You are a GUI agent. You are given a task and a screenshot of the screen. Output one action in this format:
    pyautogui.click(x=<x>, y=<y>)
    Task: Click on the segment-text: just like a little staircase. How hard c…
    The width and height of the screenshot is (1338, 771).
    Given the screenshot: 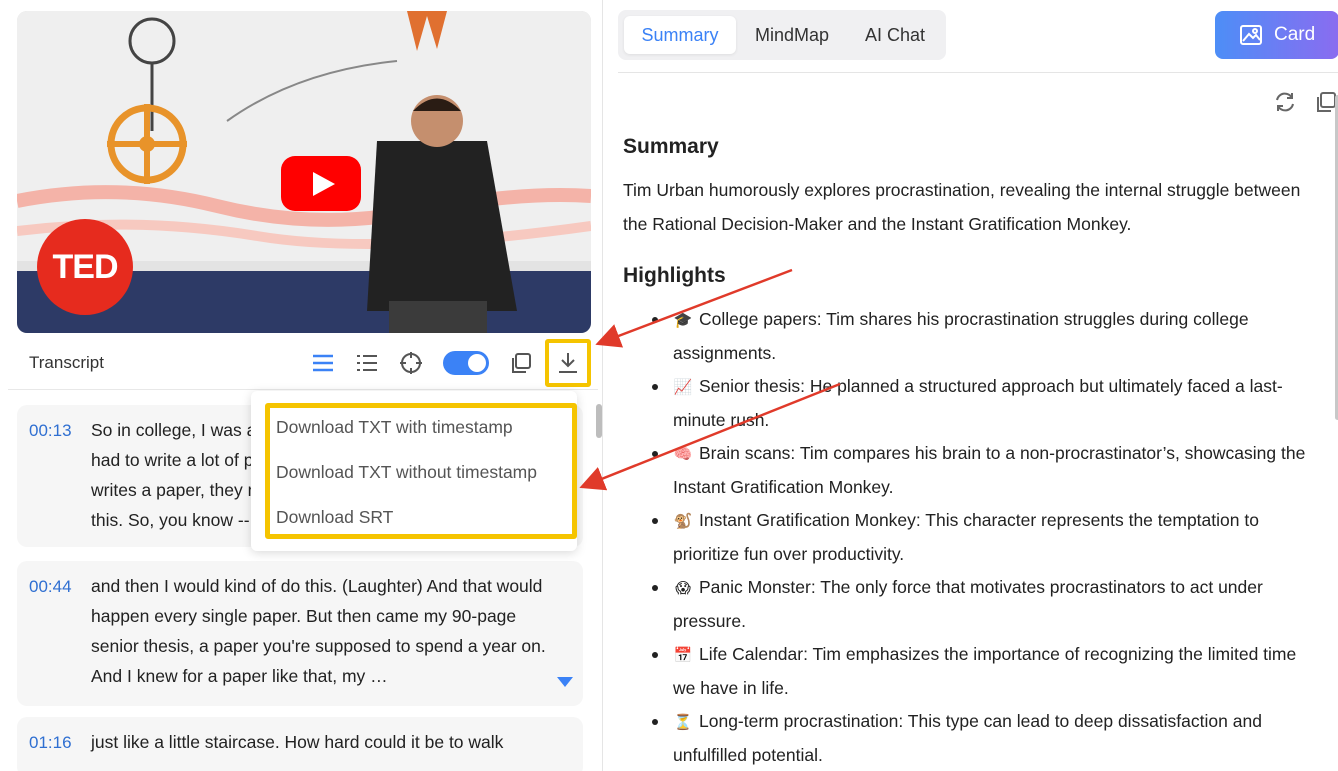 What is the action you would take?
    pyautogui.click(x=297, y=742)
    